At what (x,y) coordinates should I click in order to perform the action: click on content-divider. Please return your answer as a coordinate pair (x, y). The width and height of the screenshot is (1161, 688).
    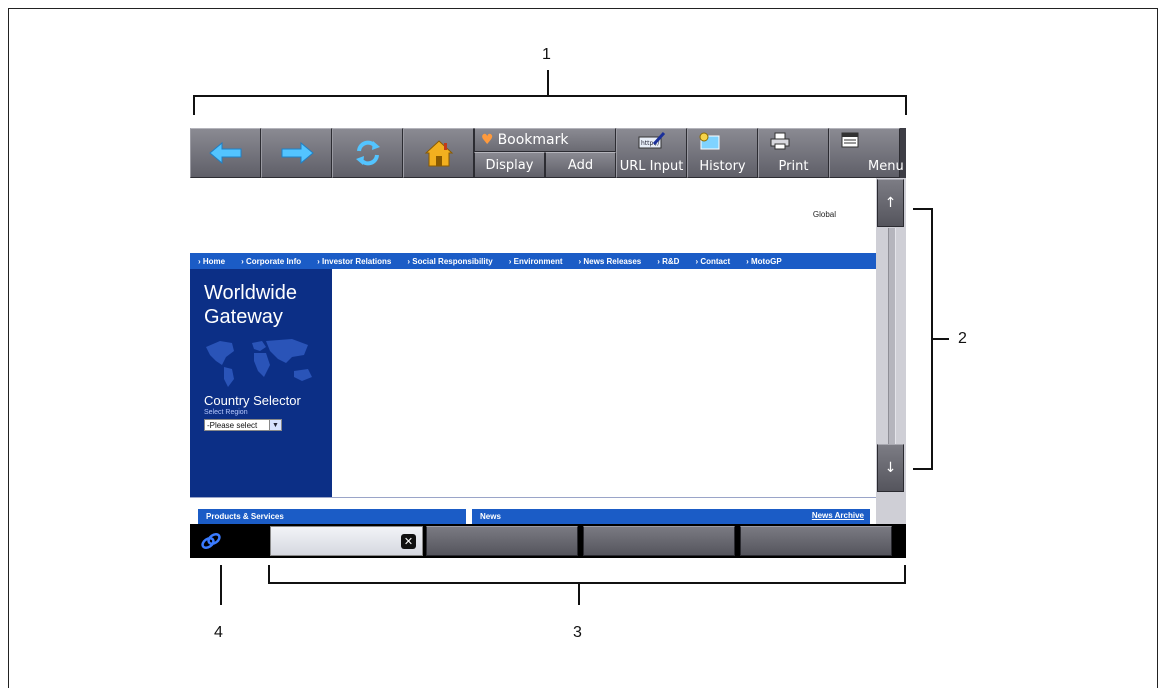
    Looking at the image, I should click on (533, 497).